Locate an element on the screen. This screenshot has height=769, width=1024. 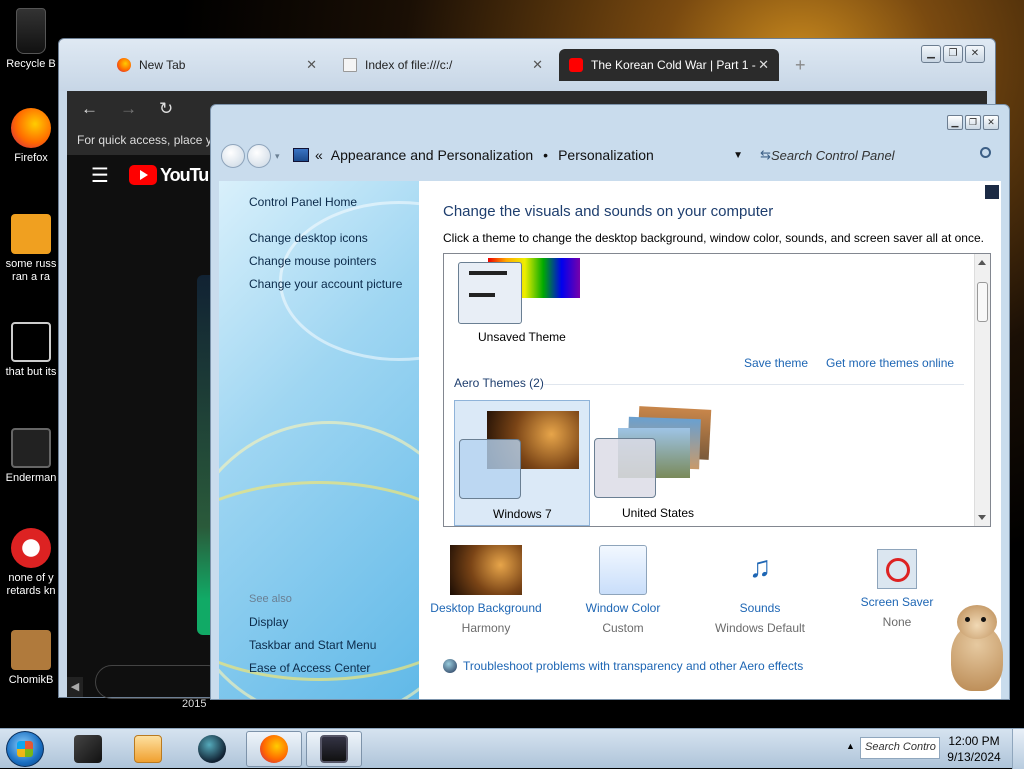
recent-pages-chevron-icon: ▾ is located at coordinates (277, 156).